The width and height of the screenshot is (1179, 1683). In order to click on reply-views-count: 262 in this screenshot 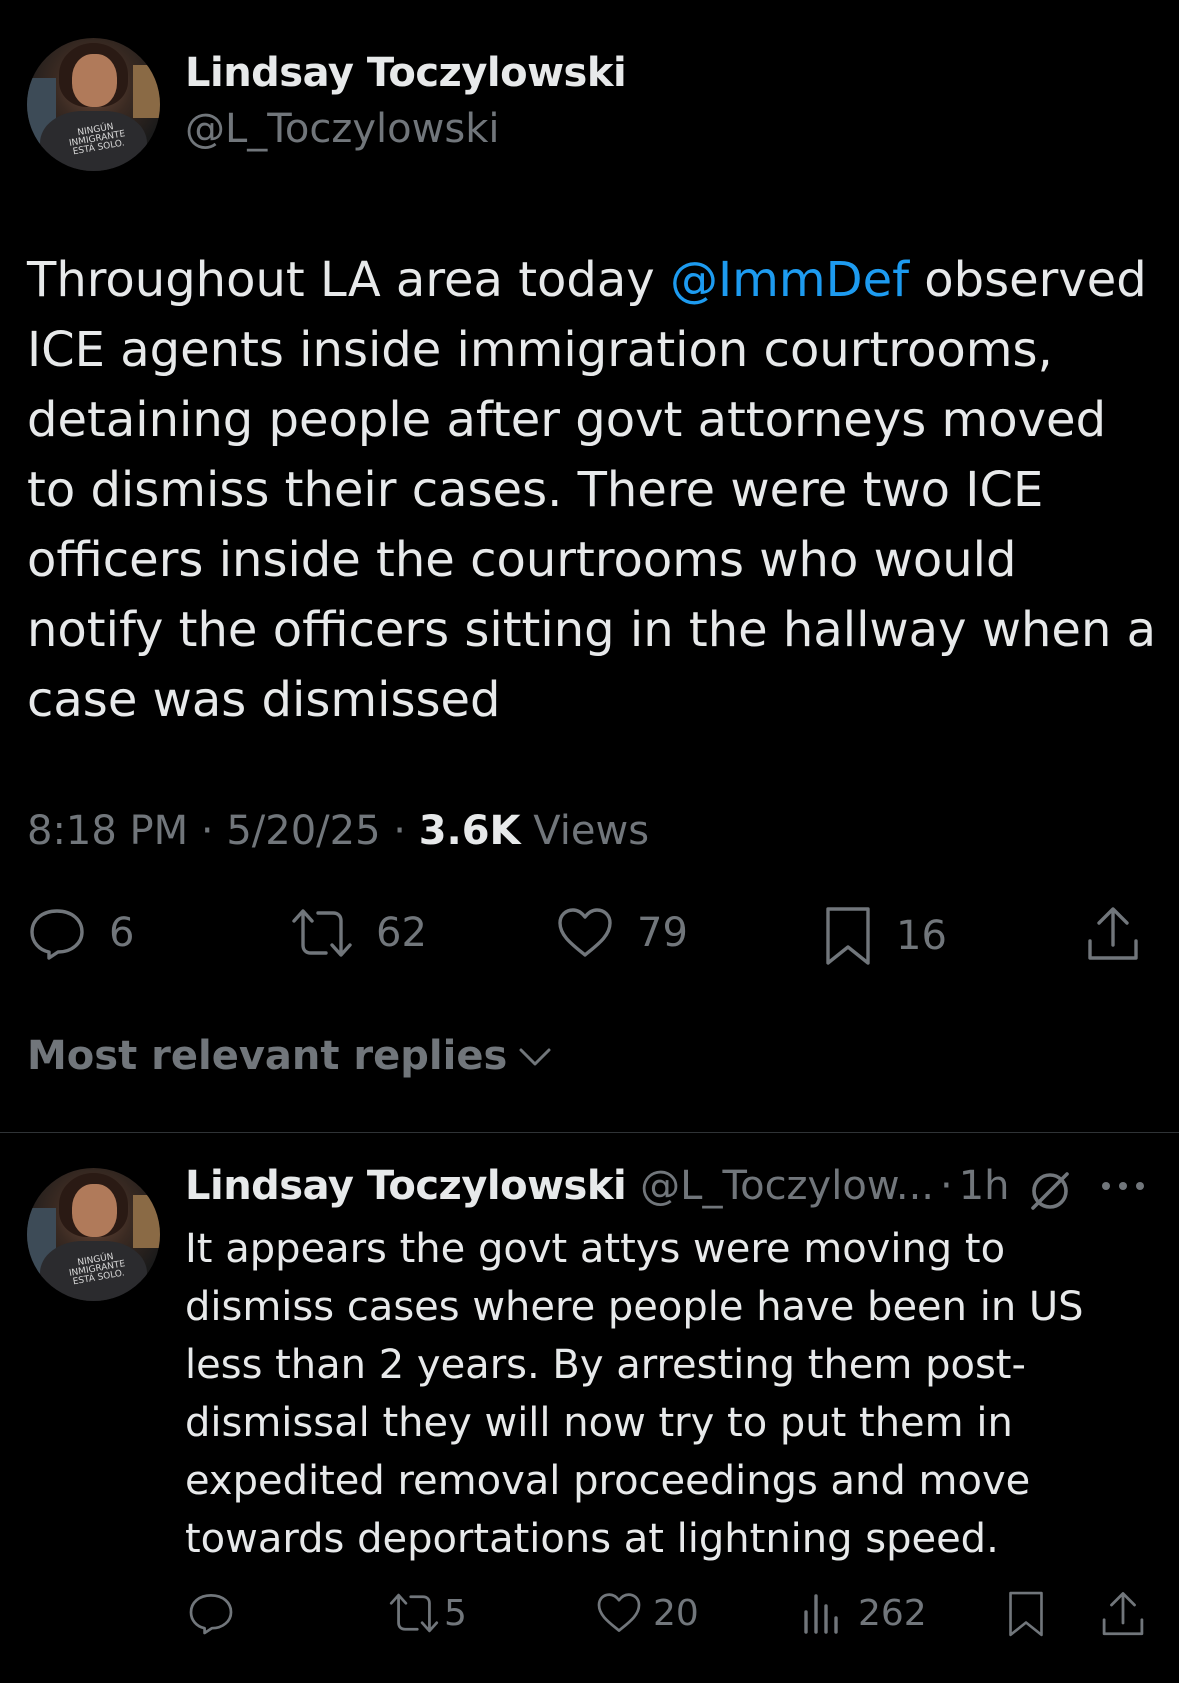, I will do `click(892, 1613)`.